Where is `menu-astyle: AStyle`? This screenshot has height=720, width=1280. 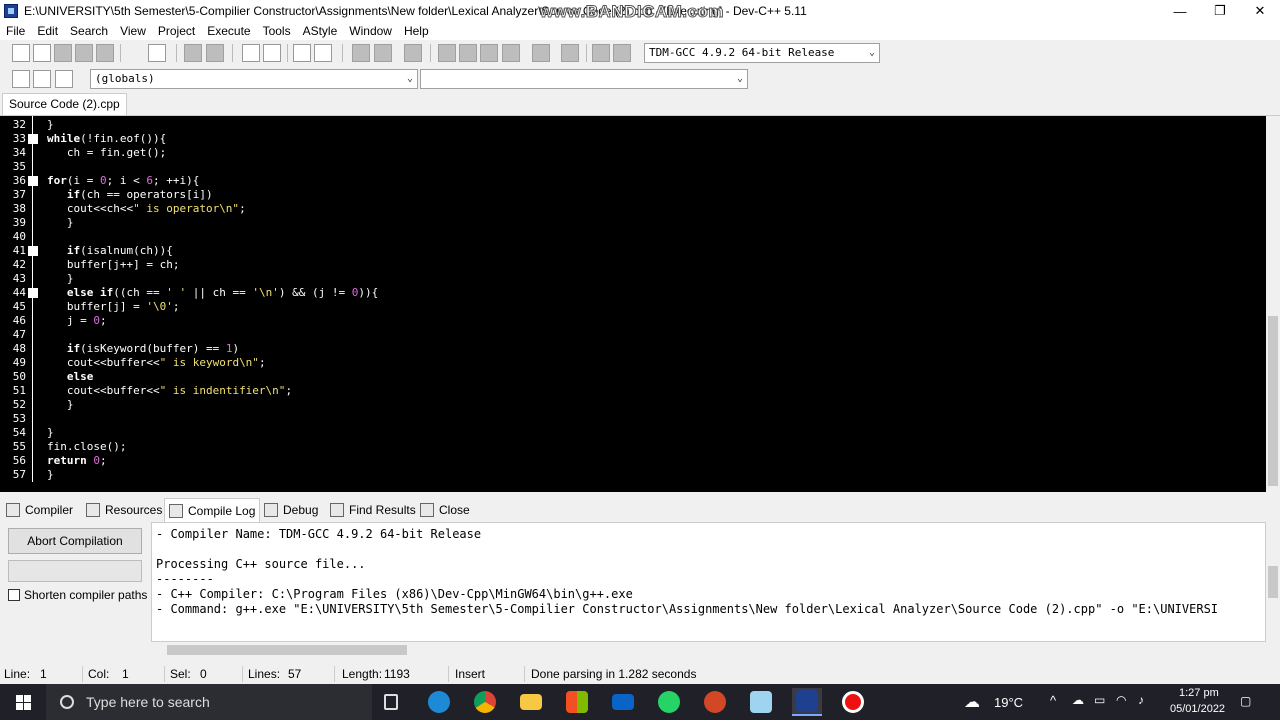
menu-astyle: AStyle is located at coordinates (320, 31).